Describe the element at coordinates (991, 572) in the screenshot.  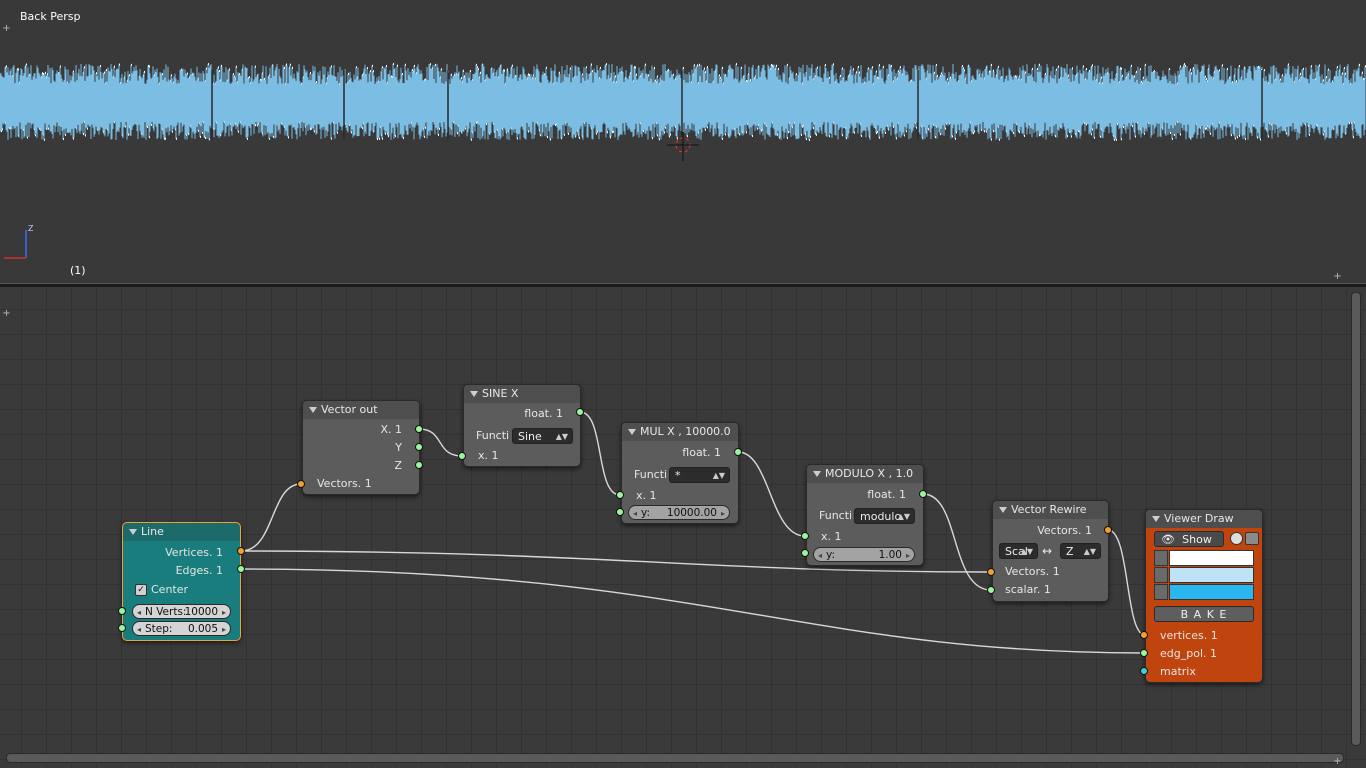
I see `rewire-vectors-input-socket` at that location.